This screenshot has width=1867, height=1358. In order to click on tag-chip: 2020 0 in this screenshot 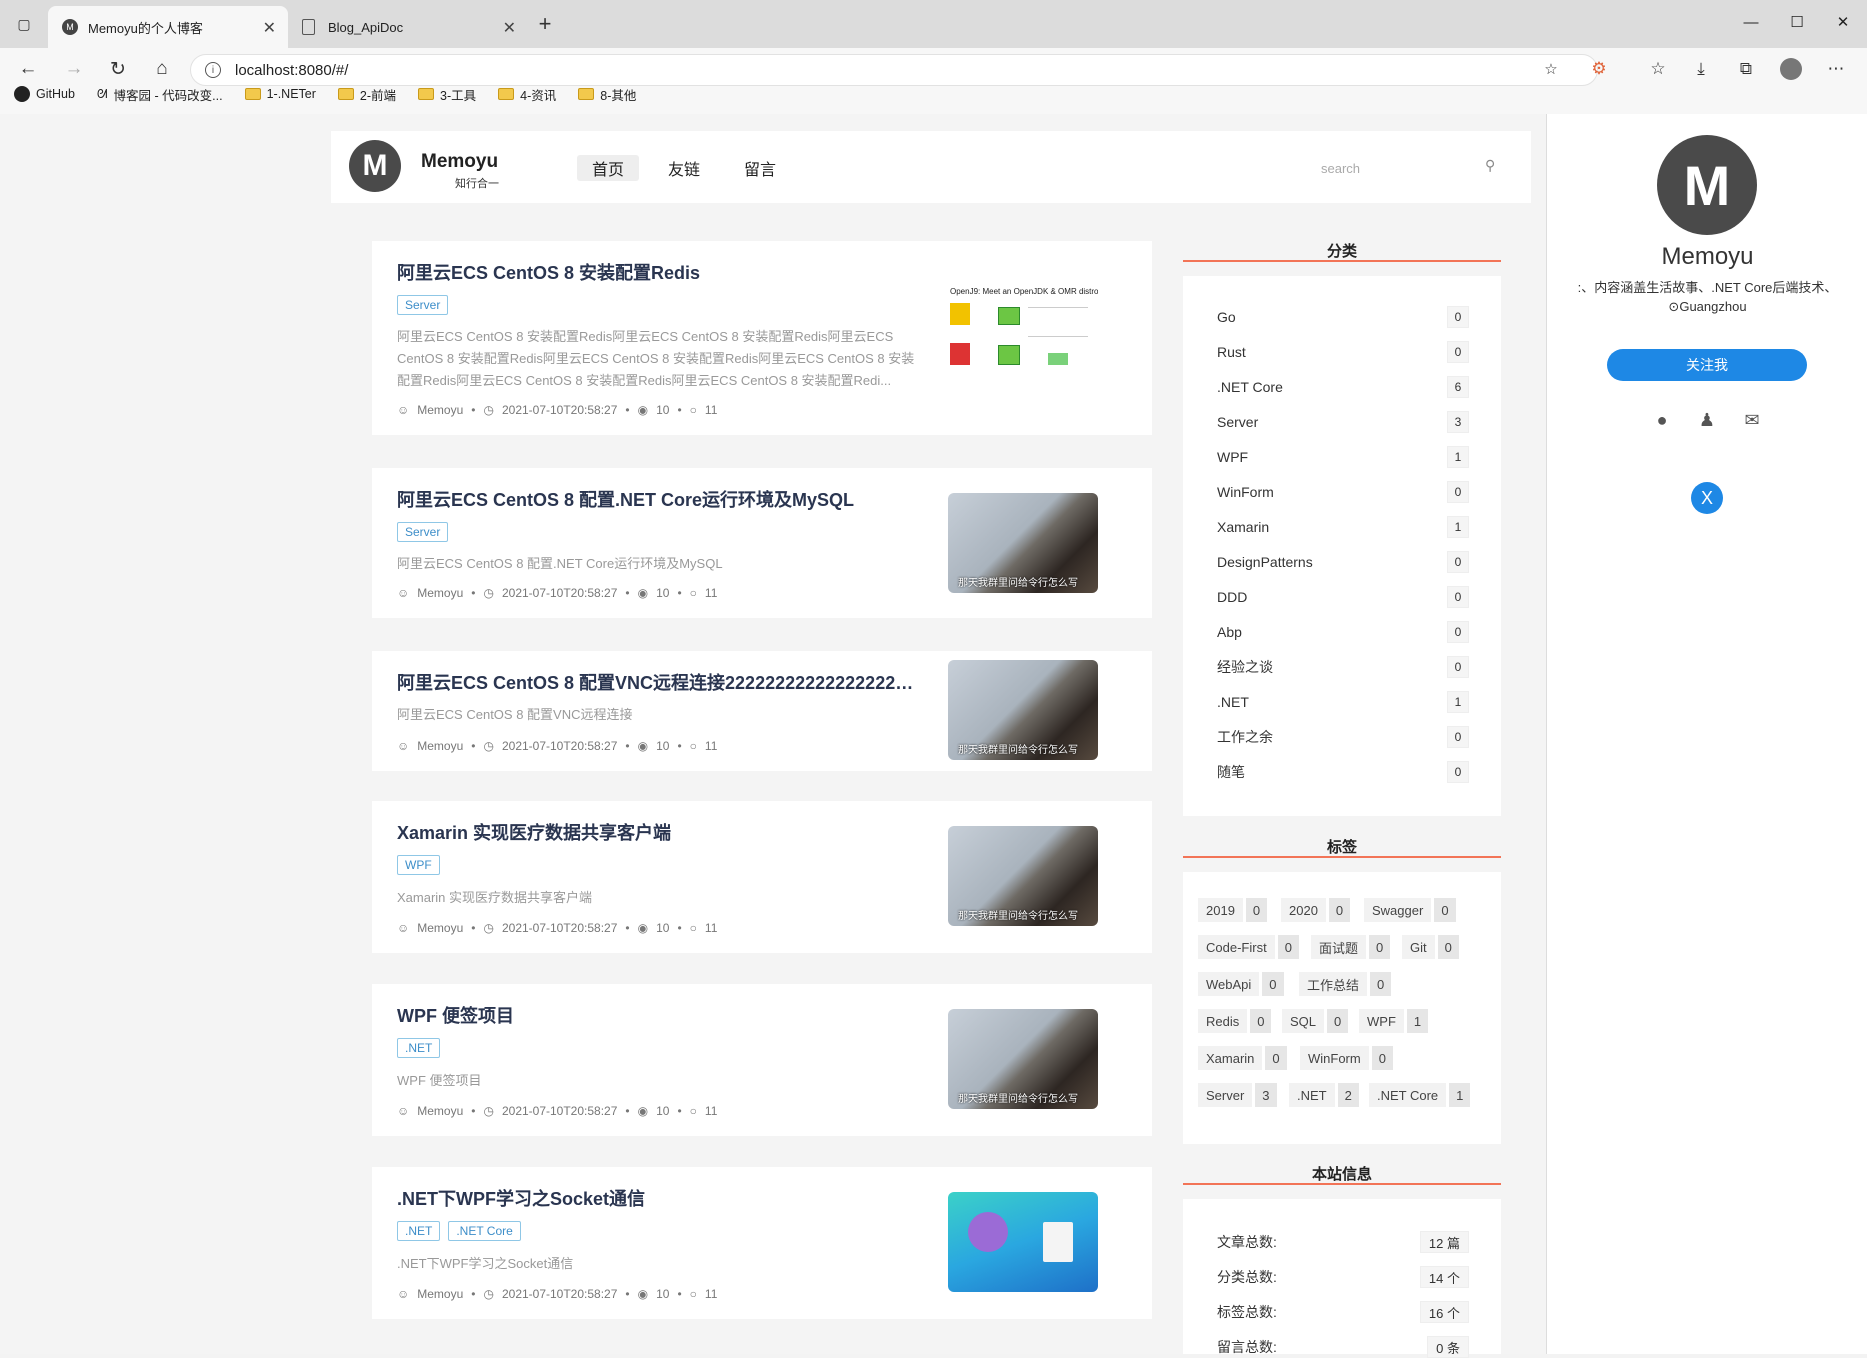, I will do `click(1316, 910)`.